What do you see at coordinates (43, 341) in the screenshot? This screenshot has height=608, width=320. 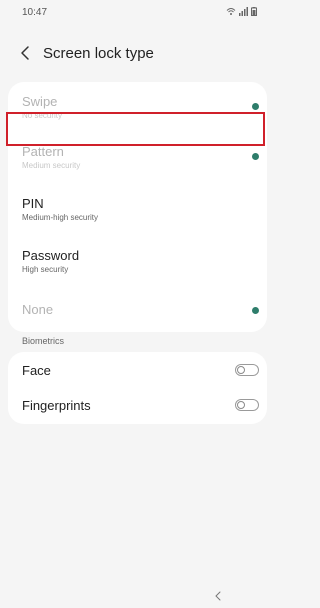 I see `biometrics-section-label: Biometrics` at bounding box center [43, 341].